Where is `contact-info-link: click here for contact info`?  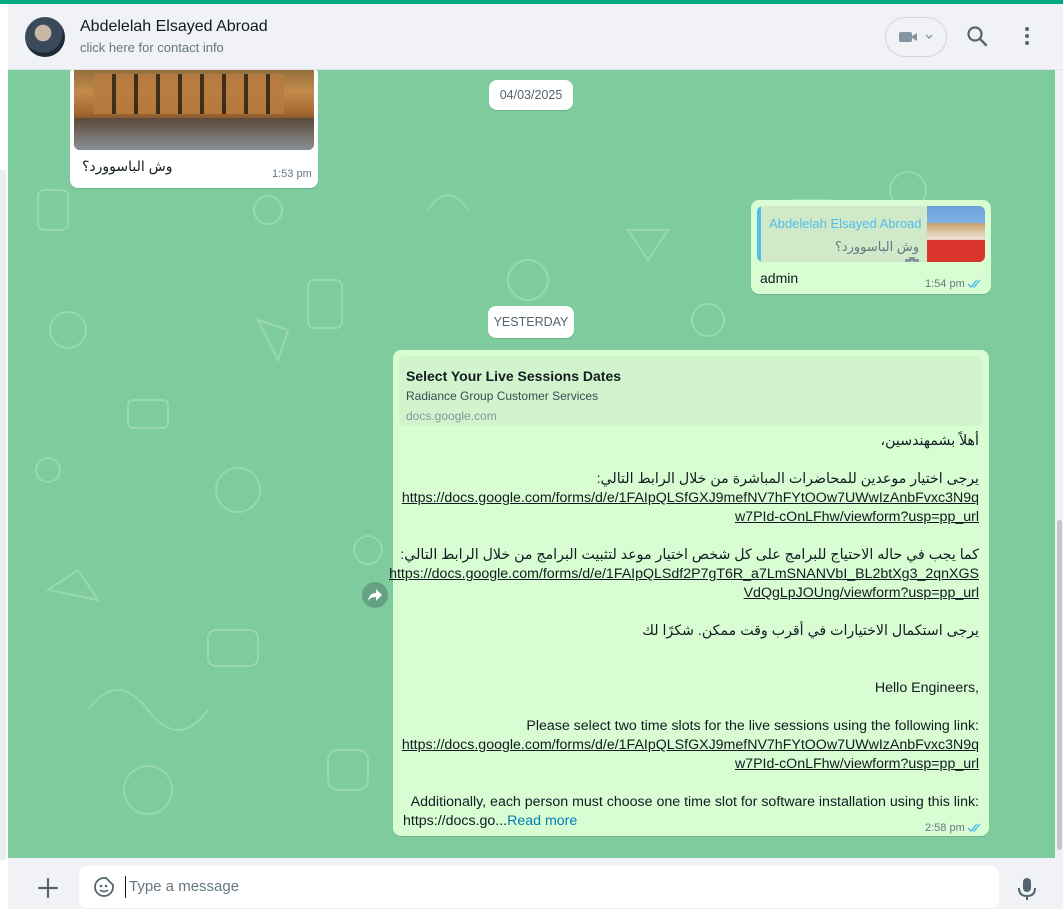 contact-info-link: click here for contact info is located at coordinates (152, 47).